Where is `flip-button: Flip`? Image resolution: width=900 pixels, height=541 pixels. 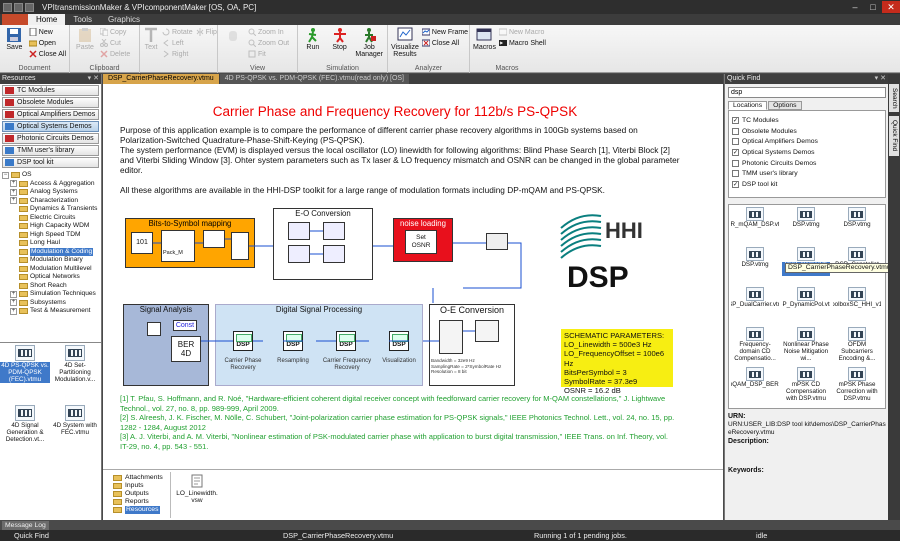
flip-button: Flip is located at coordinates (206, 32).